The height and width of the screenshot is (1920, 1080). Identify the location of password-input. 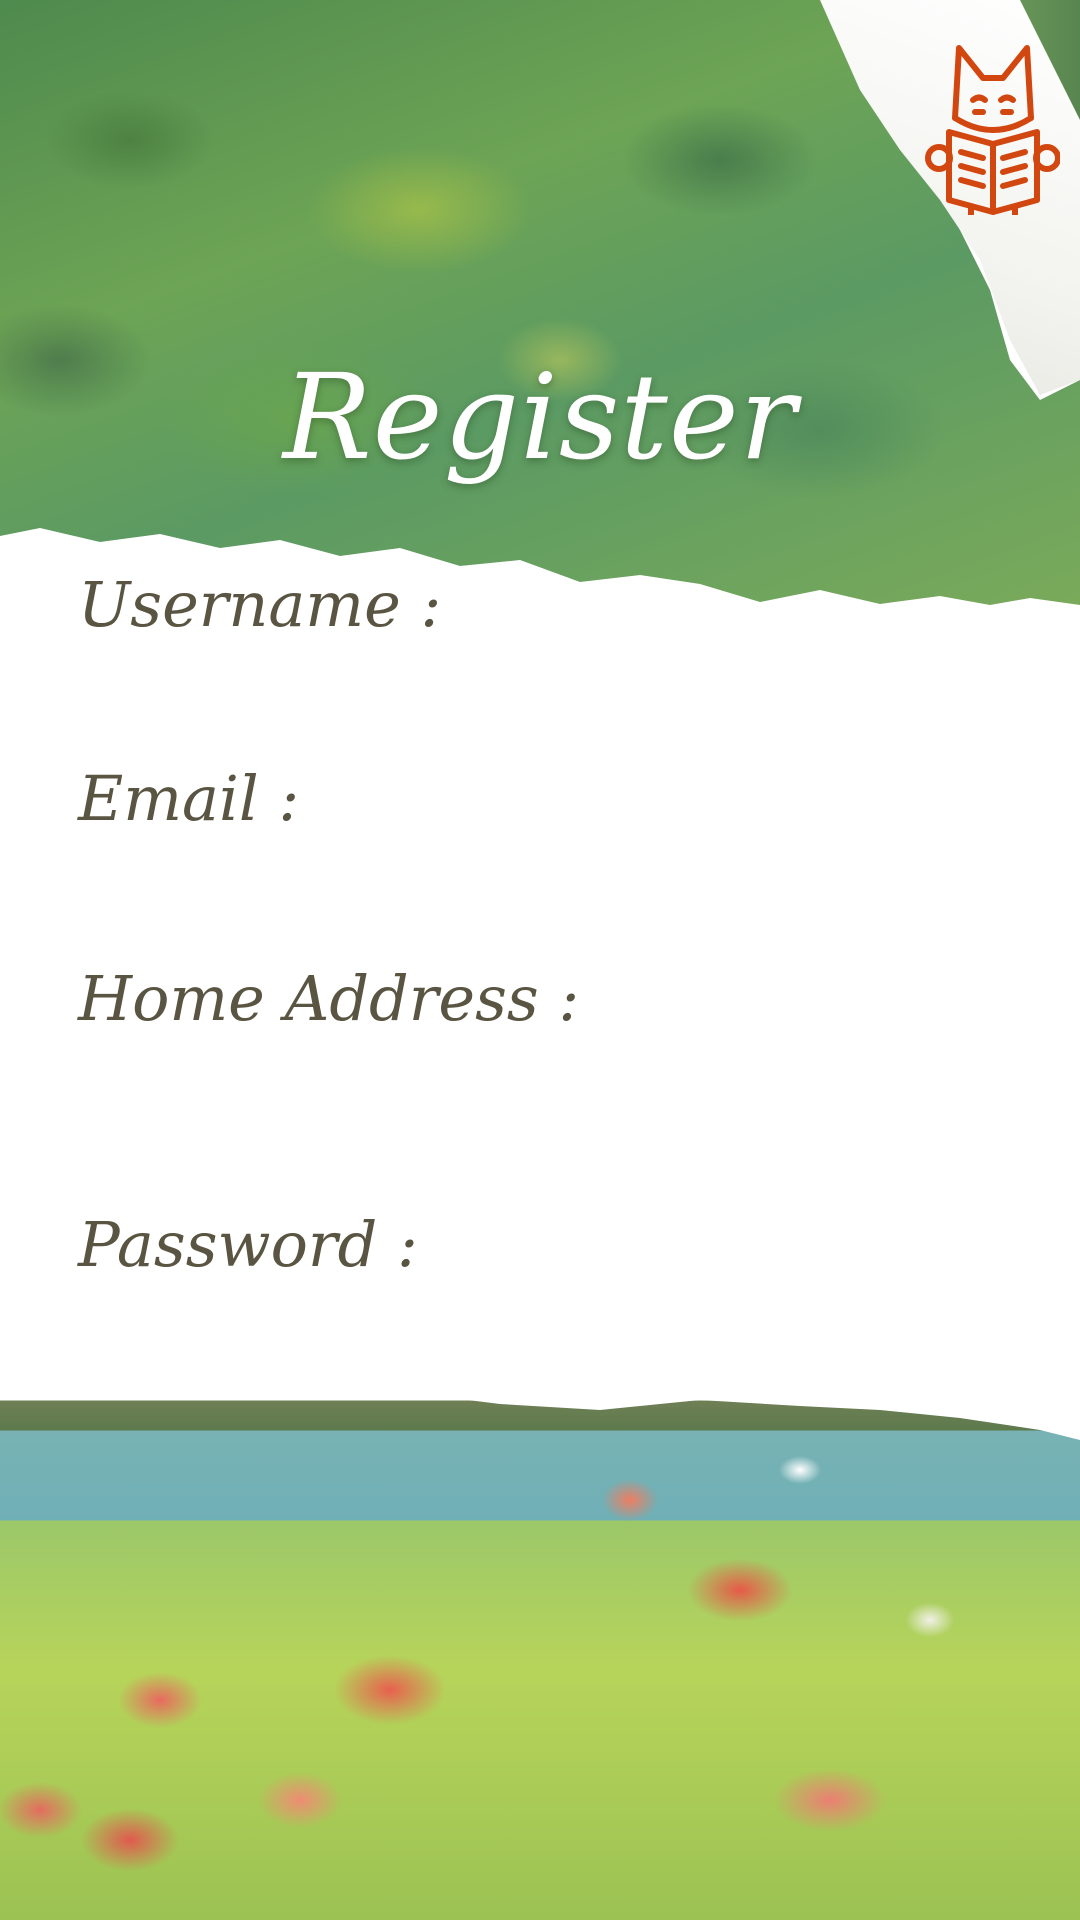
(540, 1326).